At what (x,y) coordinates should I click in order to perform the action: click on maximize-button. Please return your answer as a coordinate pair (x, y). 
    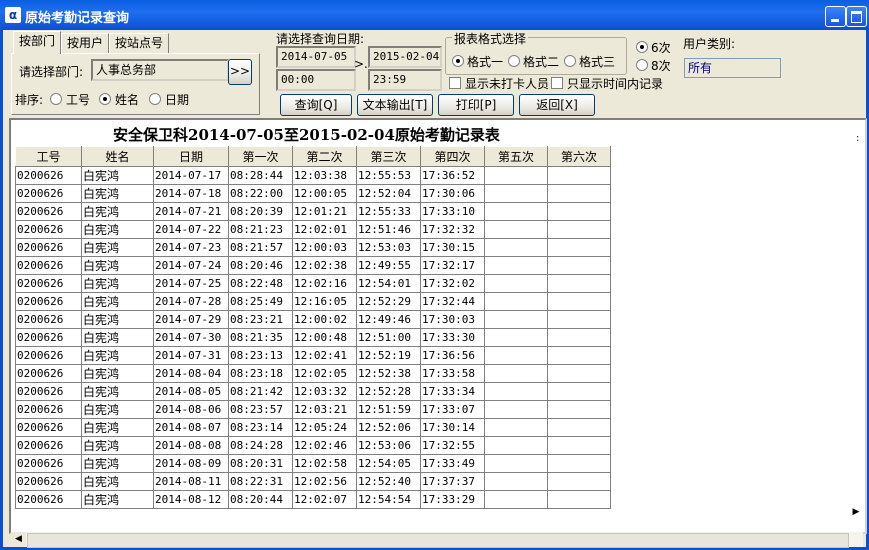
    Looking at the image, I should click on (856, 16).